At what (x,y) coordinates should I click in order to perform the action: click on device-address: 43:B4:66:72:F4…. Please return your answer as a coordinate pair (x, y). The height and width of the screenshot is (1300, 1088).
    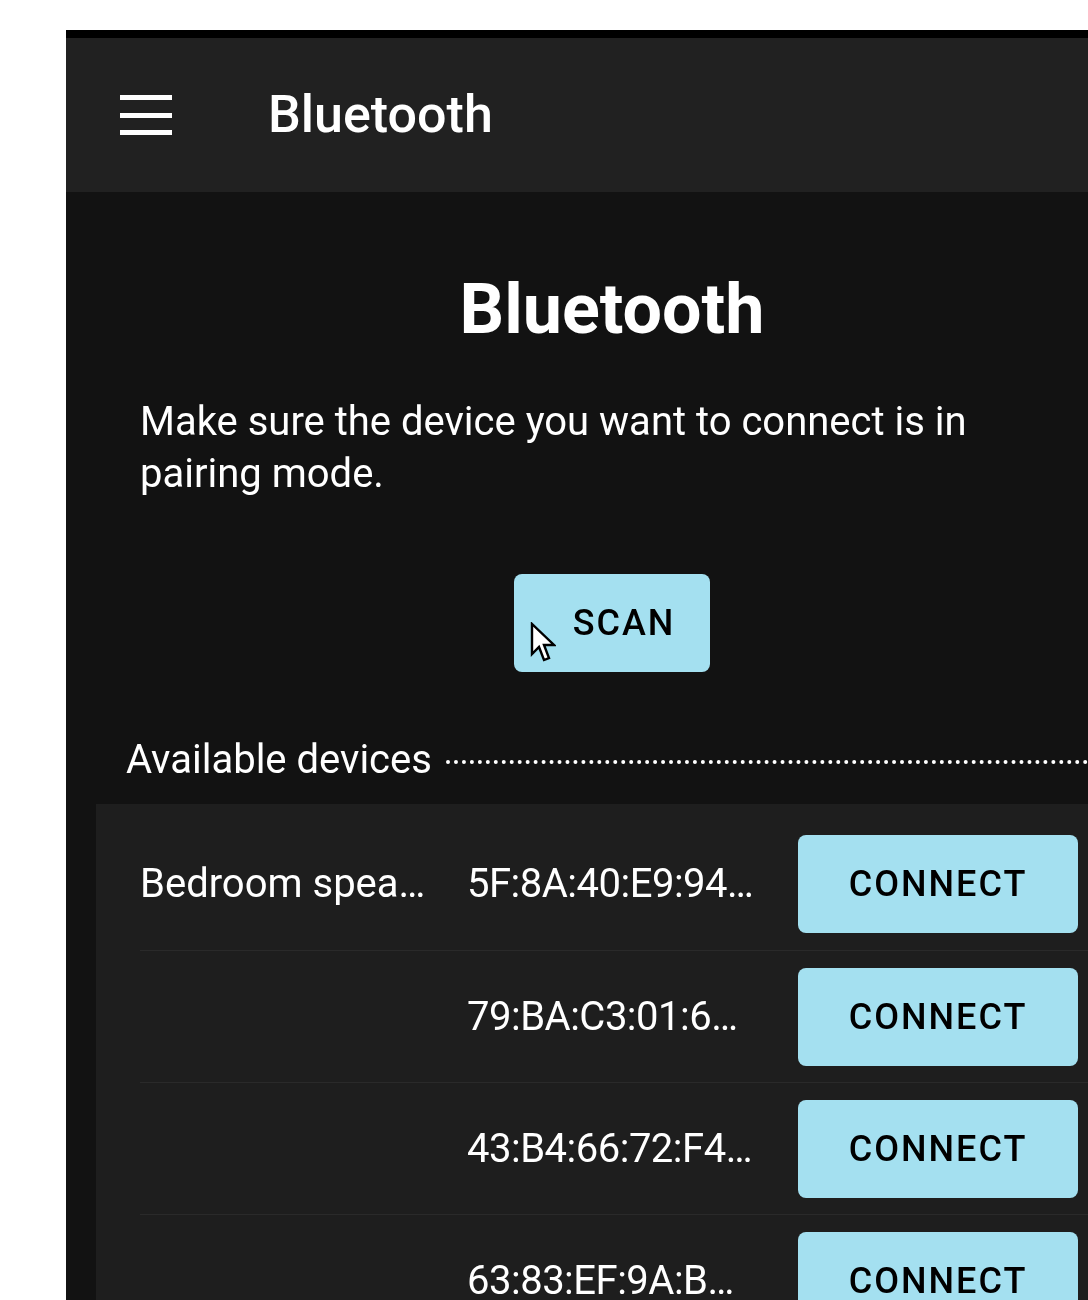
    Looking at the image, I should click on (609, 1148).